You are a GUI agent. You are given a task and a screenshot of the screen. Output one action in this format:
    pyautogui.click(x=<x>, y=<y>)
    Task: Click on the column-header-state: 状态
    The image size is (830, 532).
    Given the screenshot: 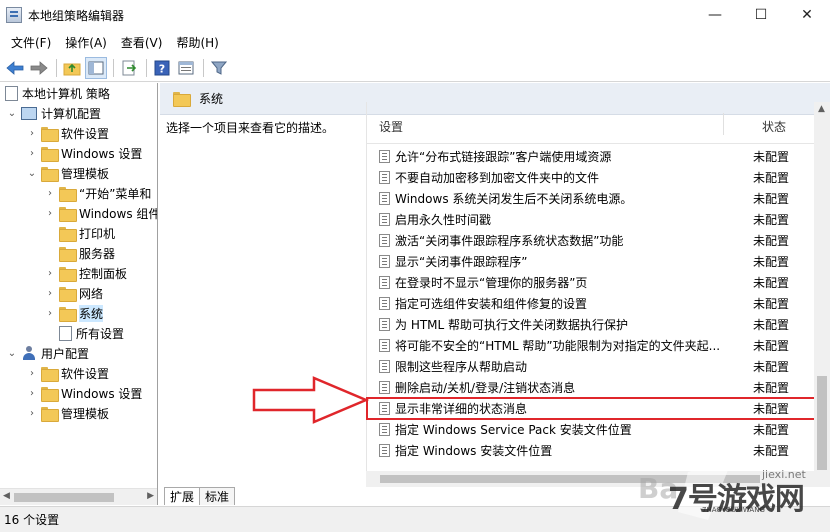 What is the action you would take?
    pyautogui.click(x=755, y=126)
    